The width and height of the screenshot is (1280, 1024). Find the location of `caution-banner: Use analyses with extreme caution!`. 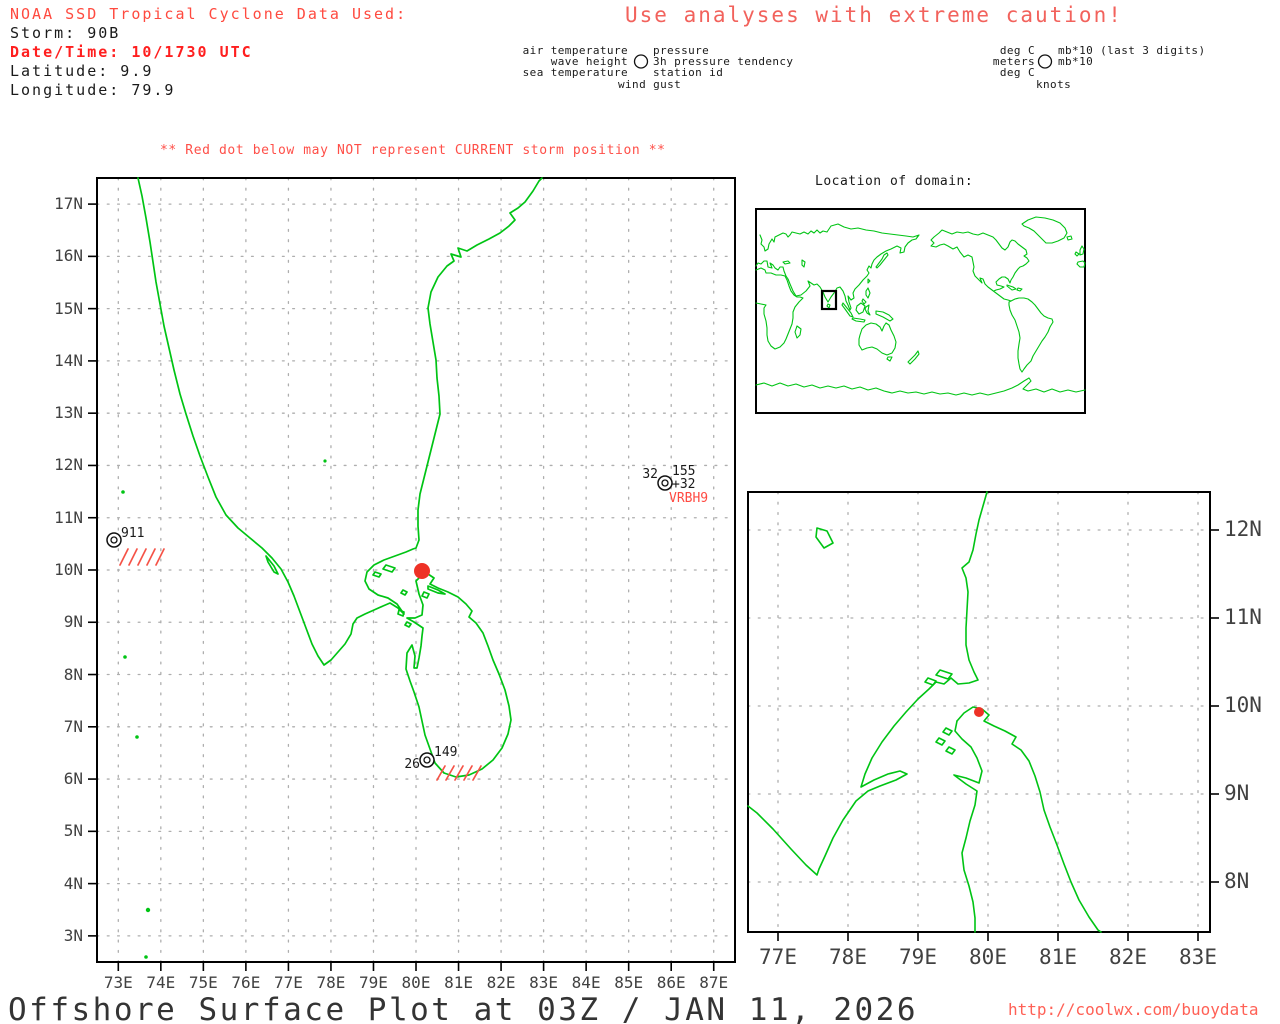

caution-banner: Use analyses with extreme caution! is located at coordinates (874, 15).